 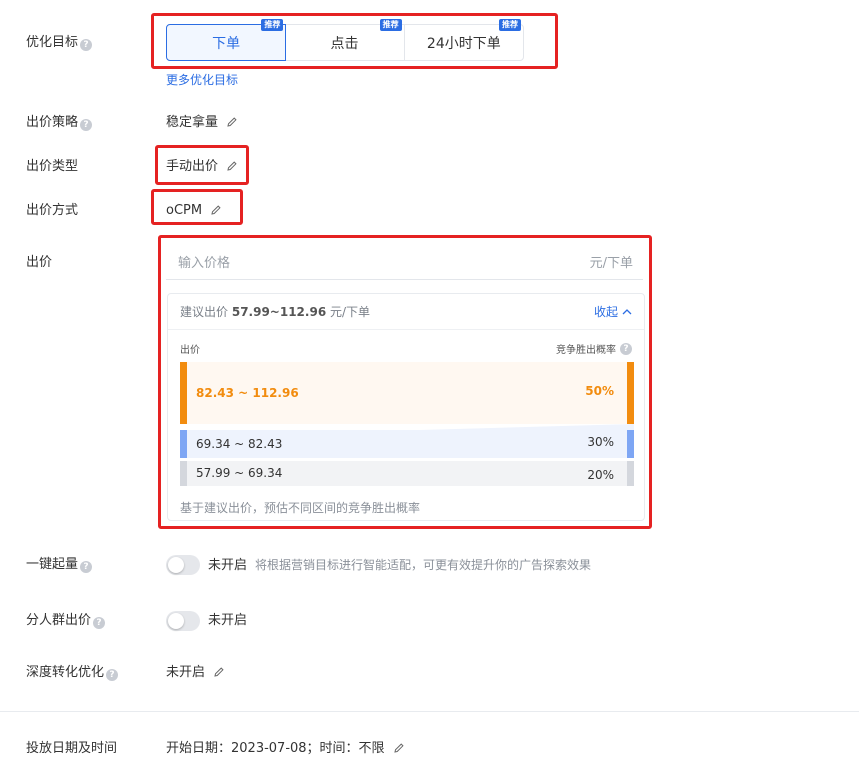 I want to click on bid-type-label: 出价类型, so click(x=52, y=166).